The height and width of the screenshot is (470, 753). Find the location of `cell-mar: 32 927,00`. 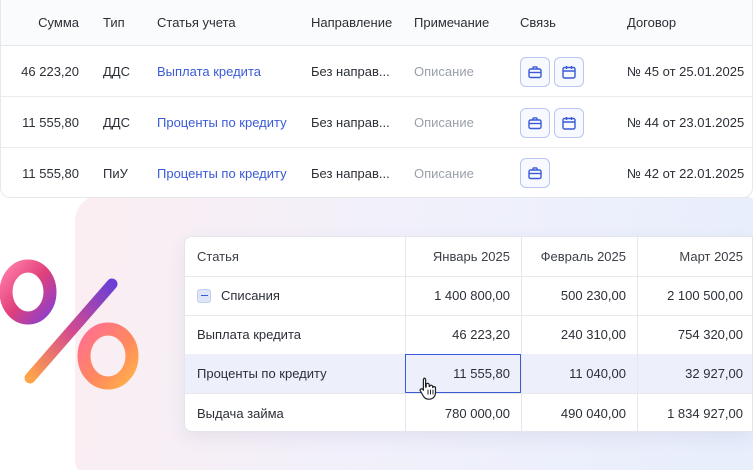

cell-mar: 32 927,00 is located at coordinates (694, 373).